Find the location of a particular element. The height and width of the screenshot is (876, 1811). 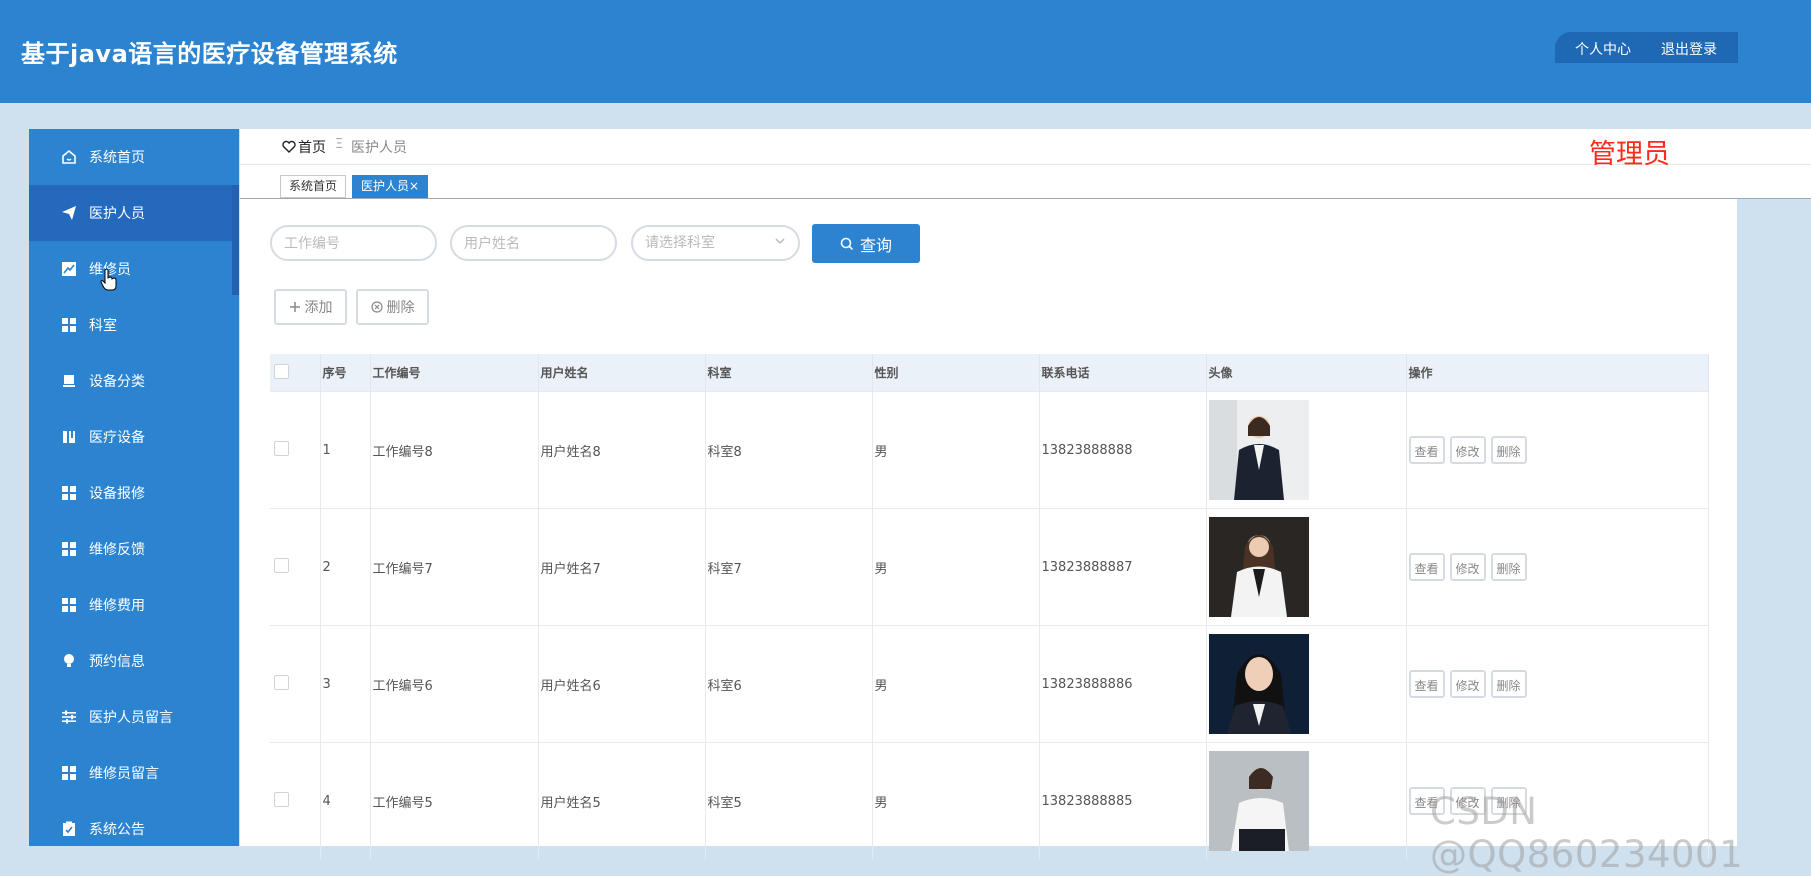

sidebar-item-repairman-message: 维修员留言 is located at coordinates (134, 773).